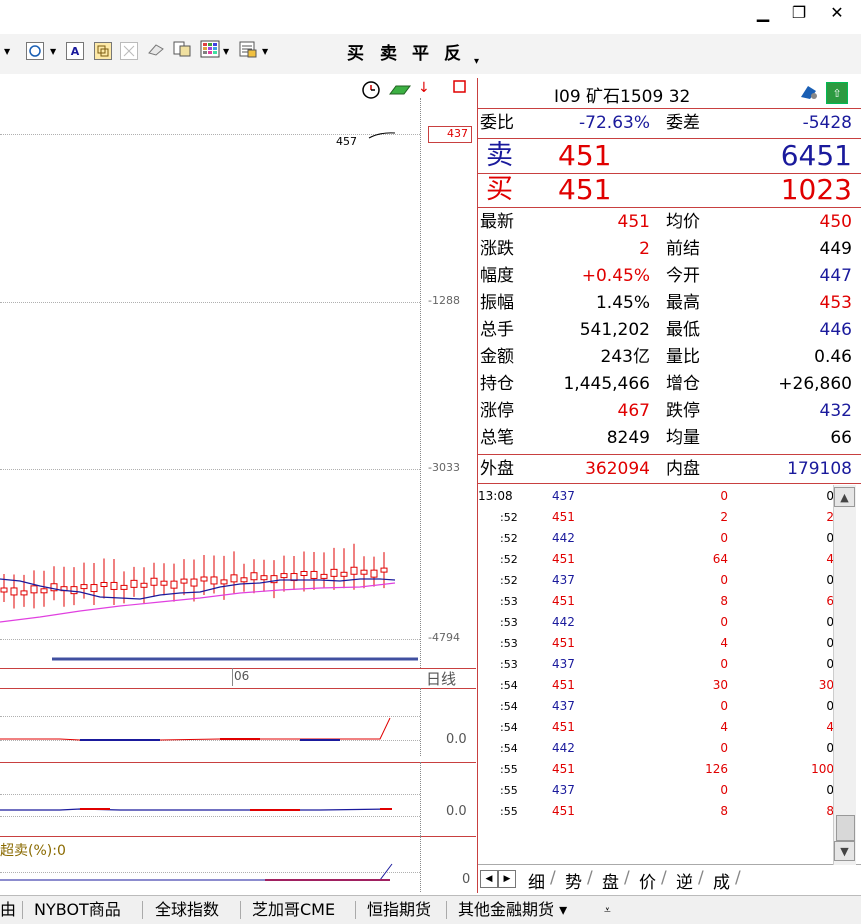  What do you see at coordinates (8, 910) in the screenshot?
I see `market-tab: 由` at bounding box center [8, 910].